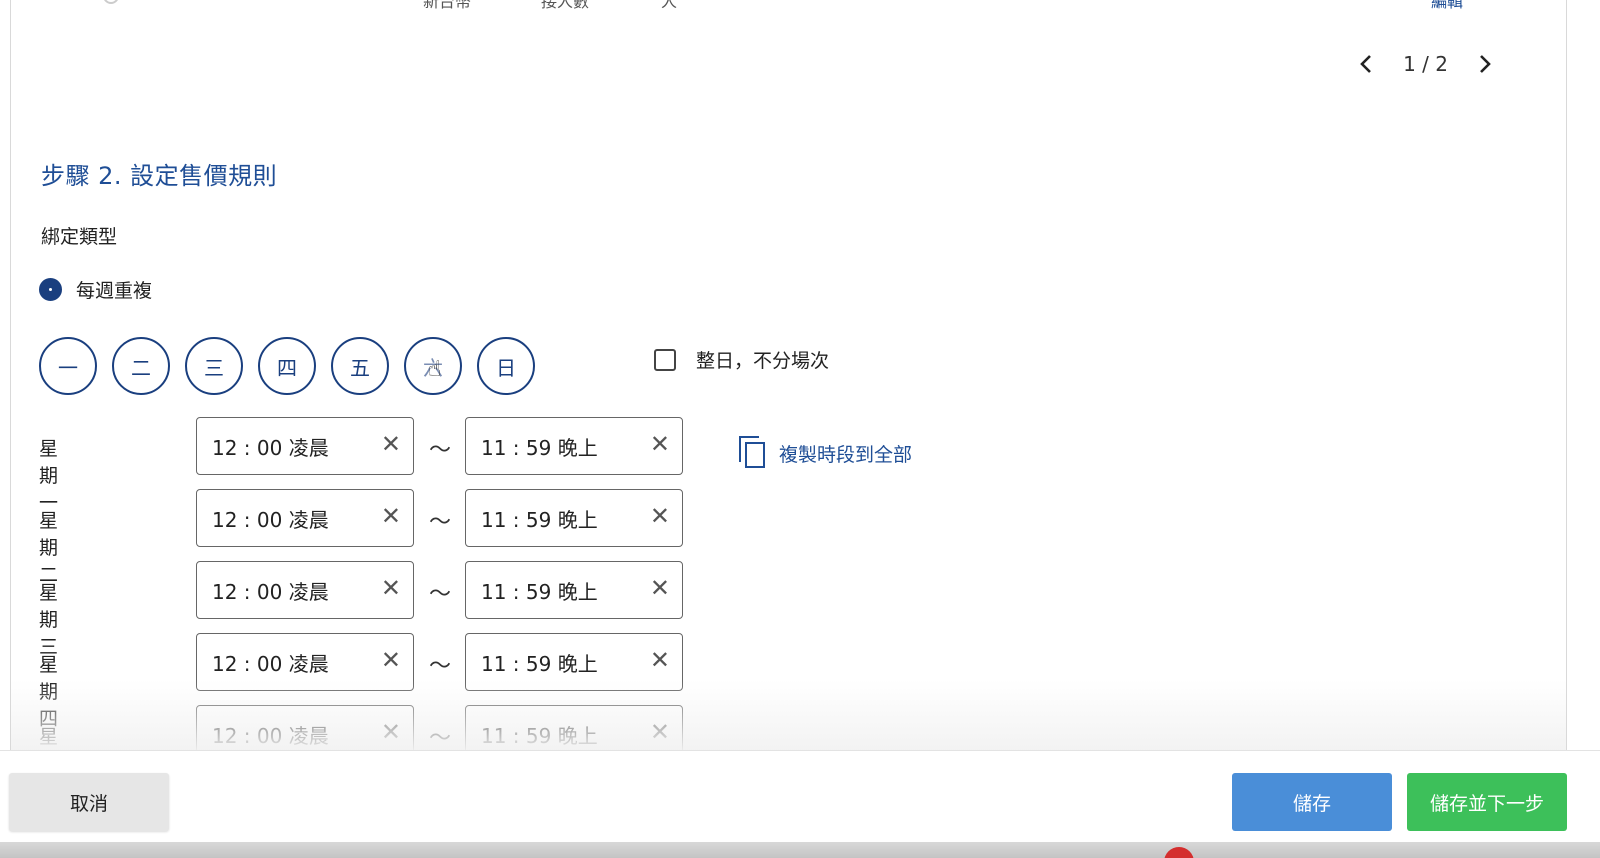 The height and width of the screenshot is (858, 1600). Describe the element at coordinates (114, 291) in the screenshot. I see `weekly-repeat-label: 每週重複` at that location.